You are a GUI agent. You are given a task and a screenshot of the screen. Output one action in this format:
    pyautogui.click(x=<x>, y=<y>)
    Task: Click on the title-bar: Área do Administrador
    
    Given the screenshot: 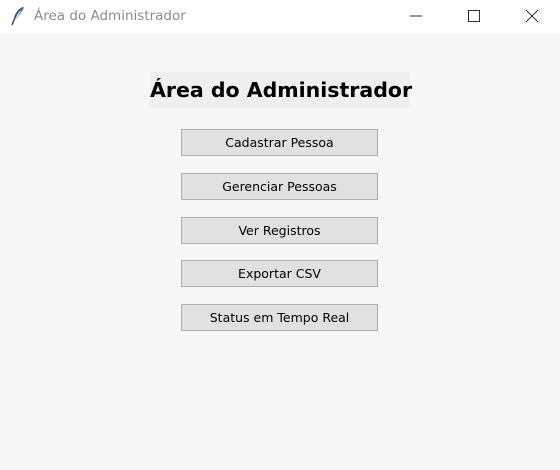 What is the action you would take?
    pyautogui.click(x=280, y=16)
    